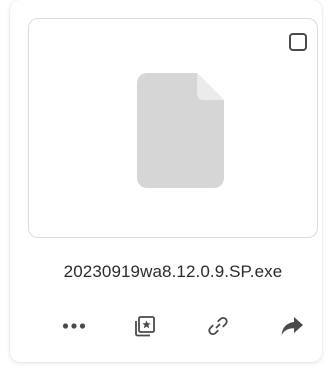 Image resolution: width=327 pixels, height=370 pixels. What do you see at coordinates (173, 271) in the screenshot?
I see `file-name: 20230919wa8.12.0.9.SP.exe` at bounding box center [173, 271].